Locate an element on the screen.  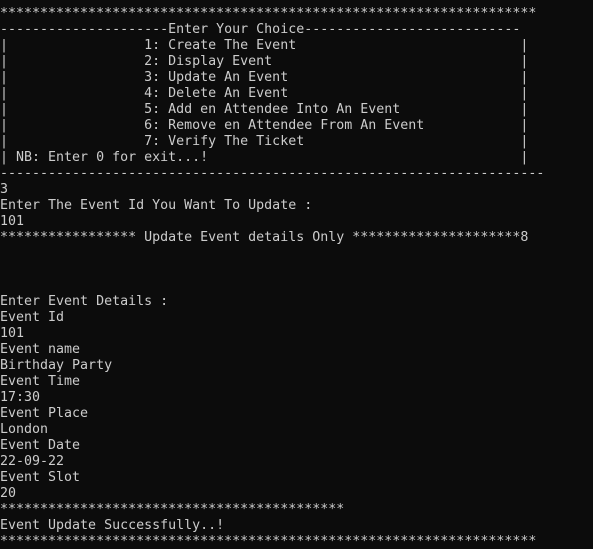
event-date-label: Event Date is located at coordinates (40, 445).